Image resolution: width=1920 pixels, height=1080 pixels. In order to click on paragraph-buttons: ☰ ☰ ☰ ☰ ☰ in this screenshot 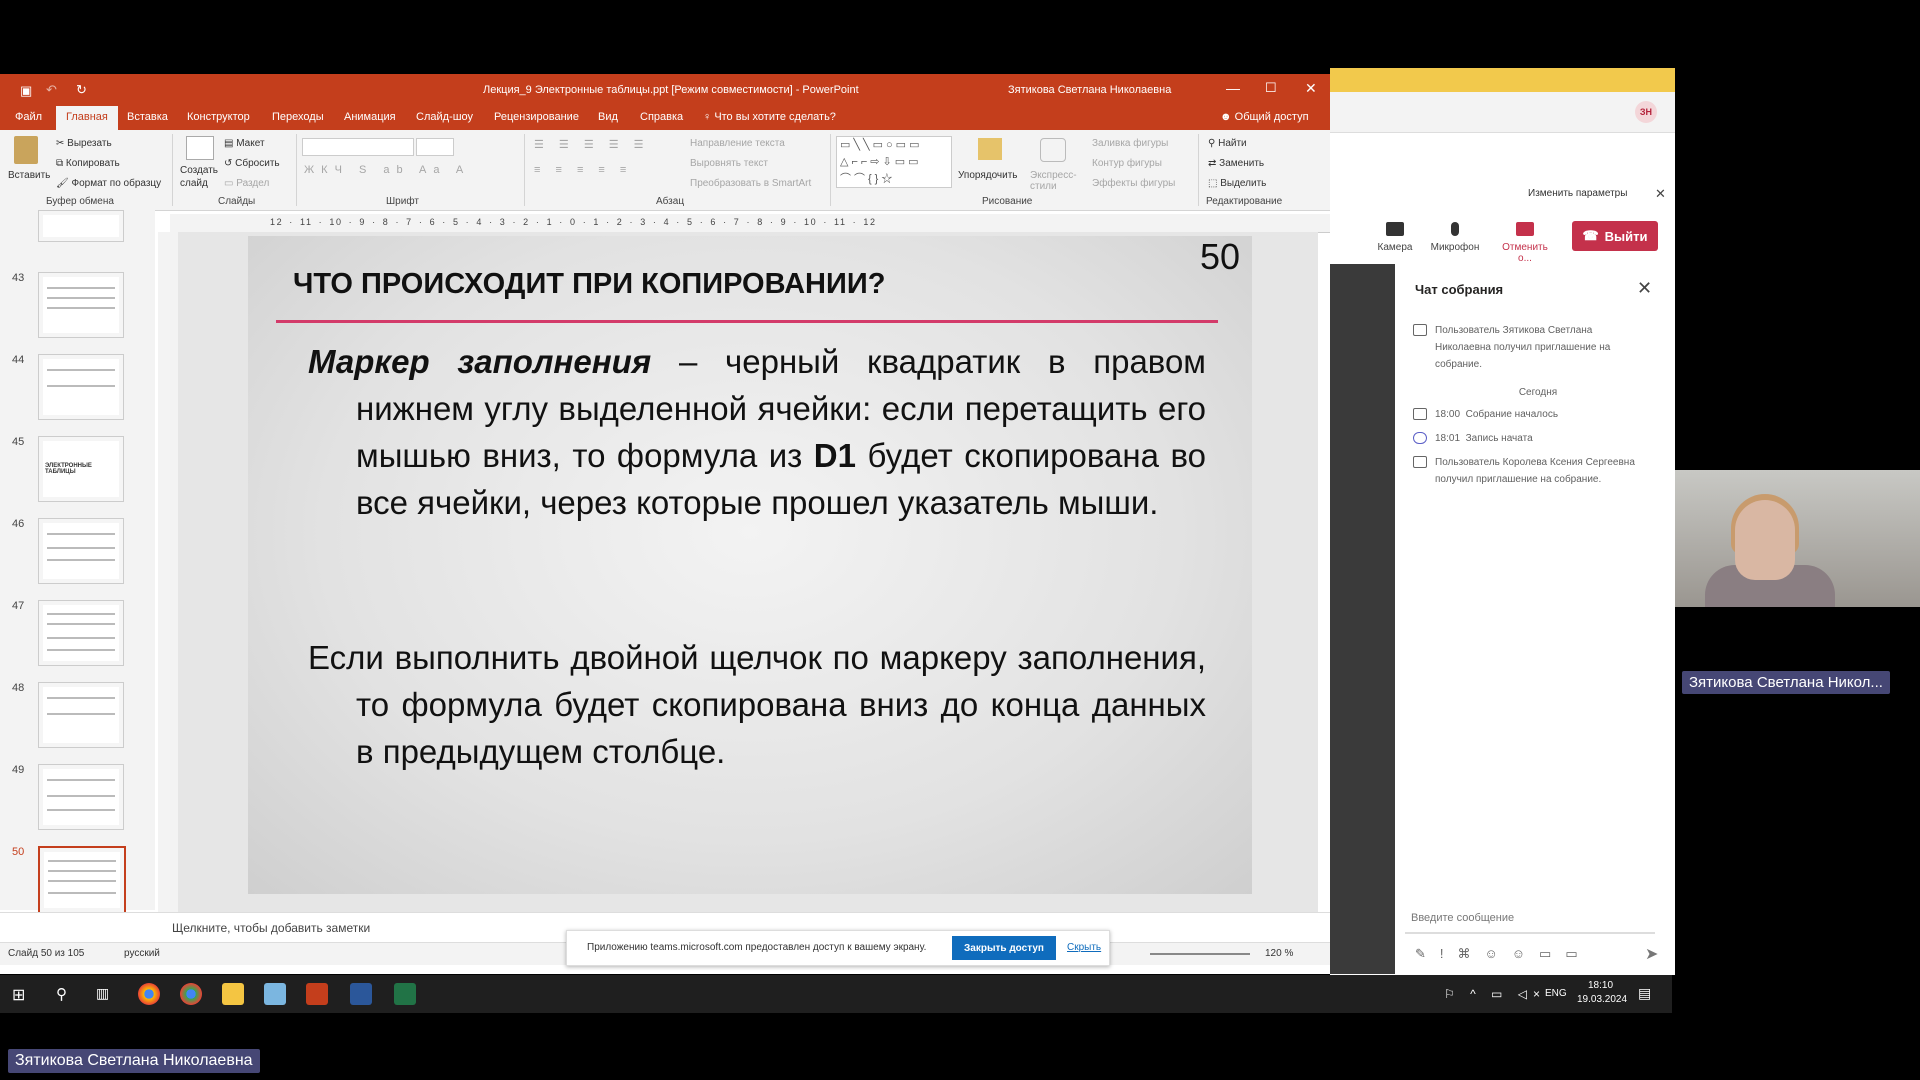, I will do `click(592, 144)`.